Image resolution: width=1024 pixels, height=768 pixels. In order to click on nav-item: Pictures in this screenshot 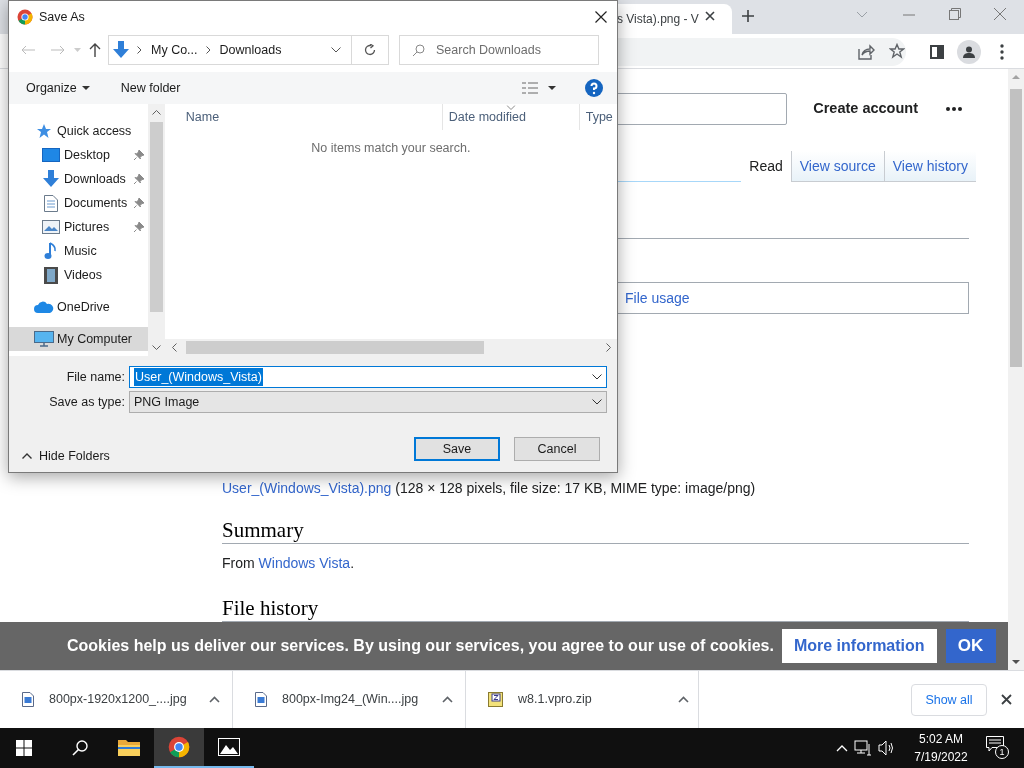, I will do `click(78, 227)`.